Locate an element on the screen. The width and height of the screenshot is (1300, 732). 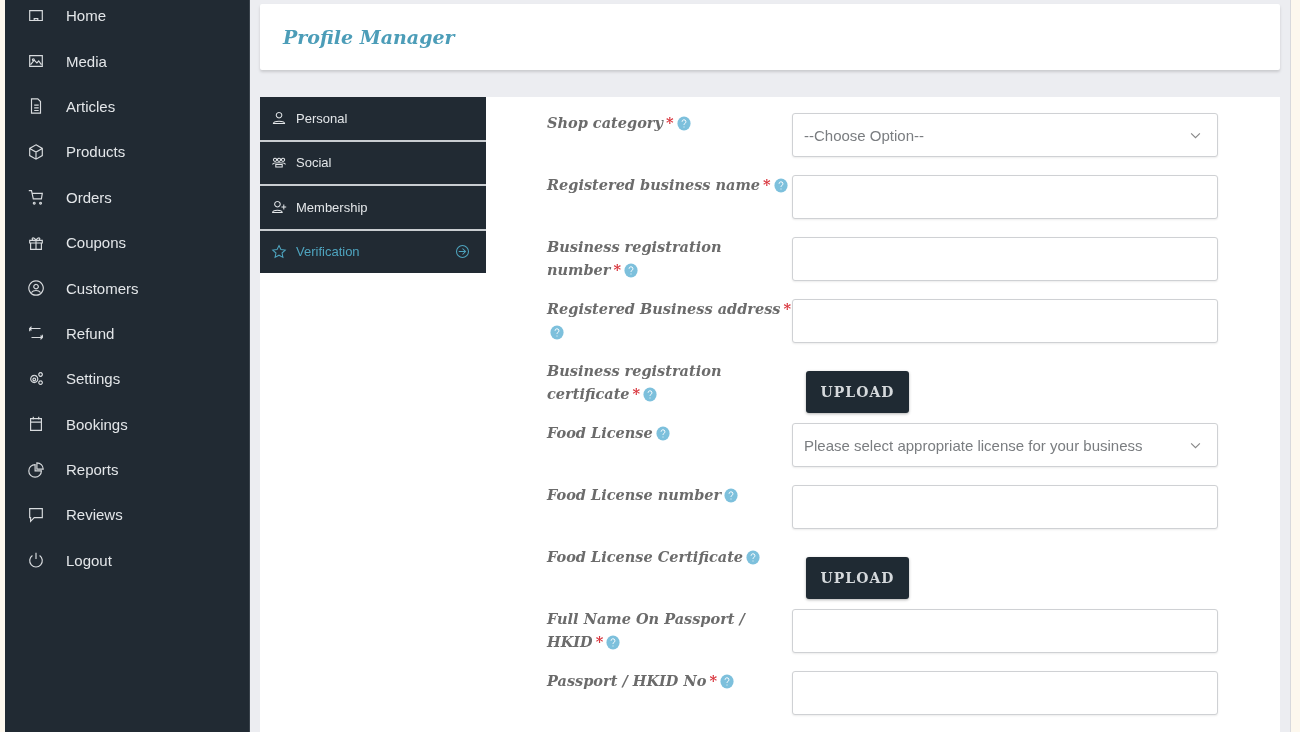
sidebar-item: Coupons is located at coordinates (127, 242).